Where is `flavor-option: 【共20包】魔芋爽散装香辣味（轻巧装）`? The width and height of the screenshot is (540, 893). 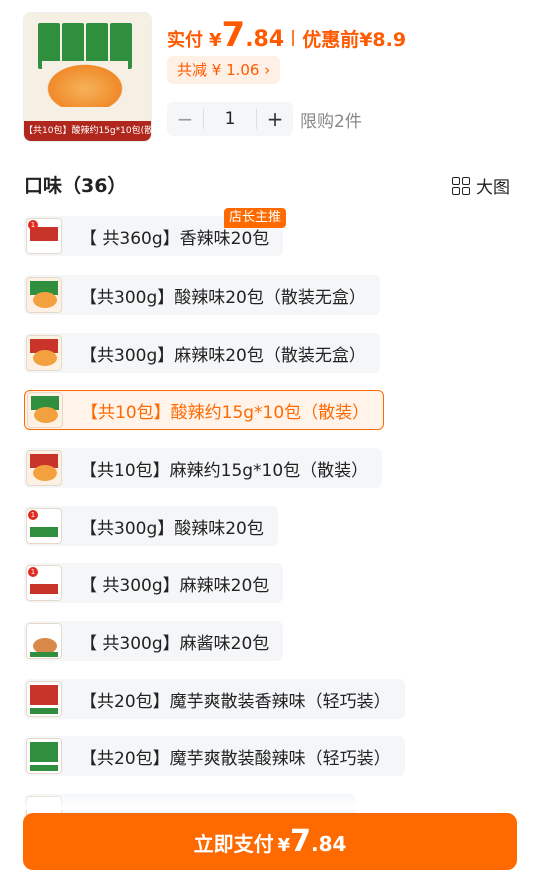 flavor-option: 【共20包】魔芋爽散装香辣味（轻巧装） is located at coordinates (214, 699).